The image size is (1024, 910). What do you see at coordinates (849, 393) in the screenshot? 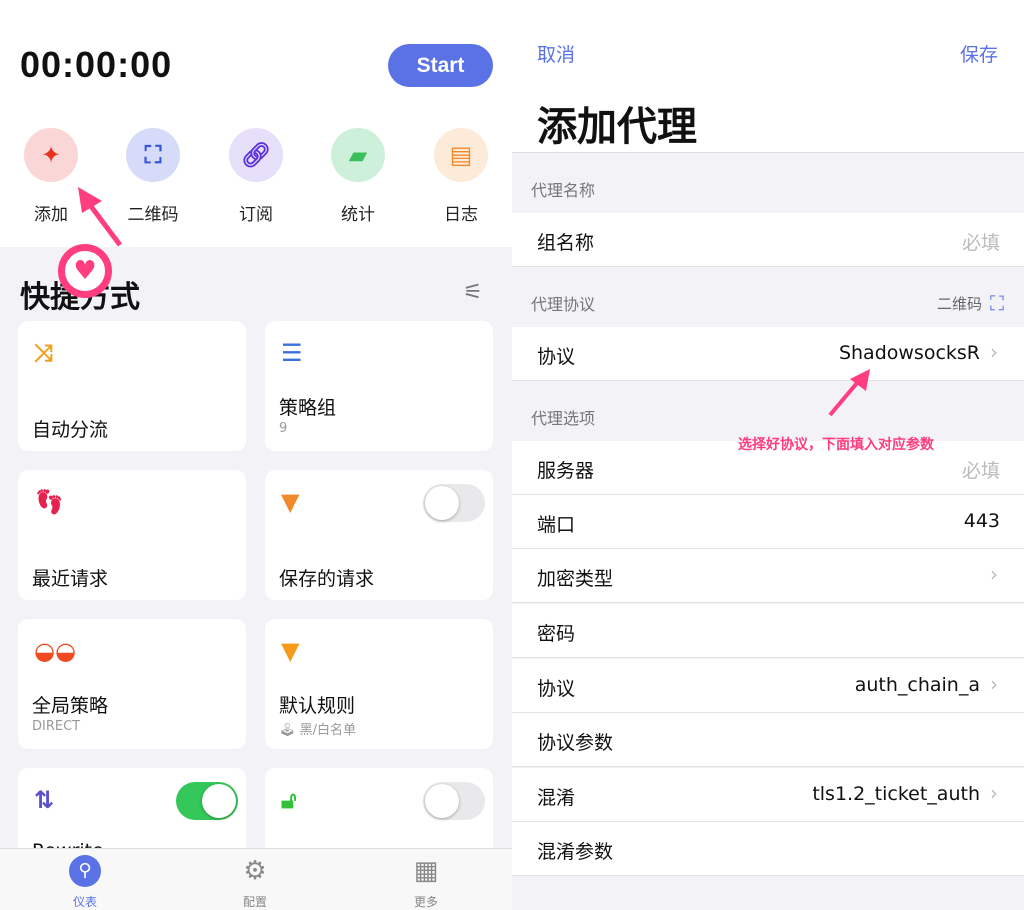
I see `annotation-arrow` at bounding box center [849, 393].